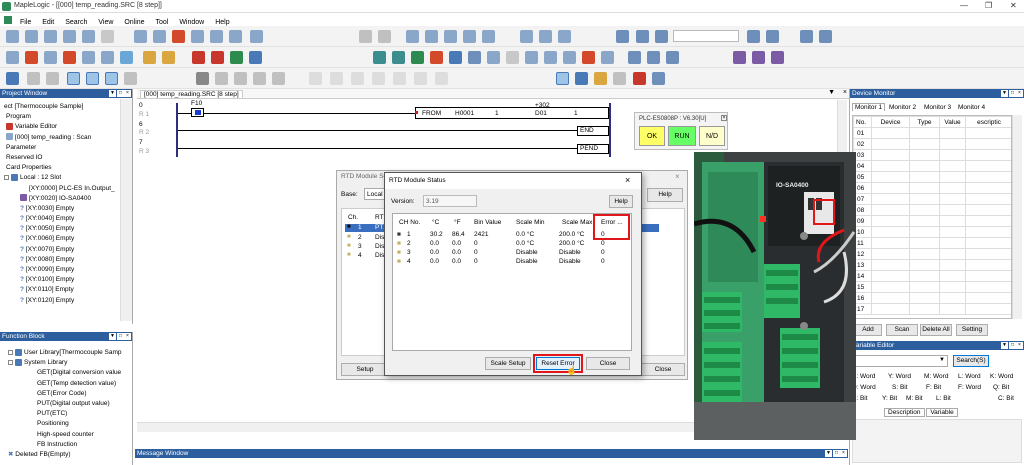 The image size is (1024, 465). I want to click on tree-item: ? [XY:0030] Empty, so click(61, 209).